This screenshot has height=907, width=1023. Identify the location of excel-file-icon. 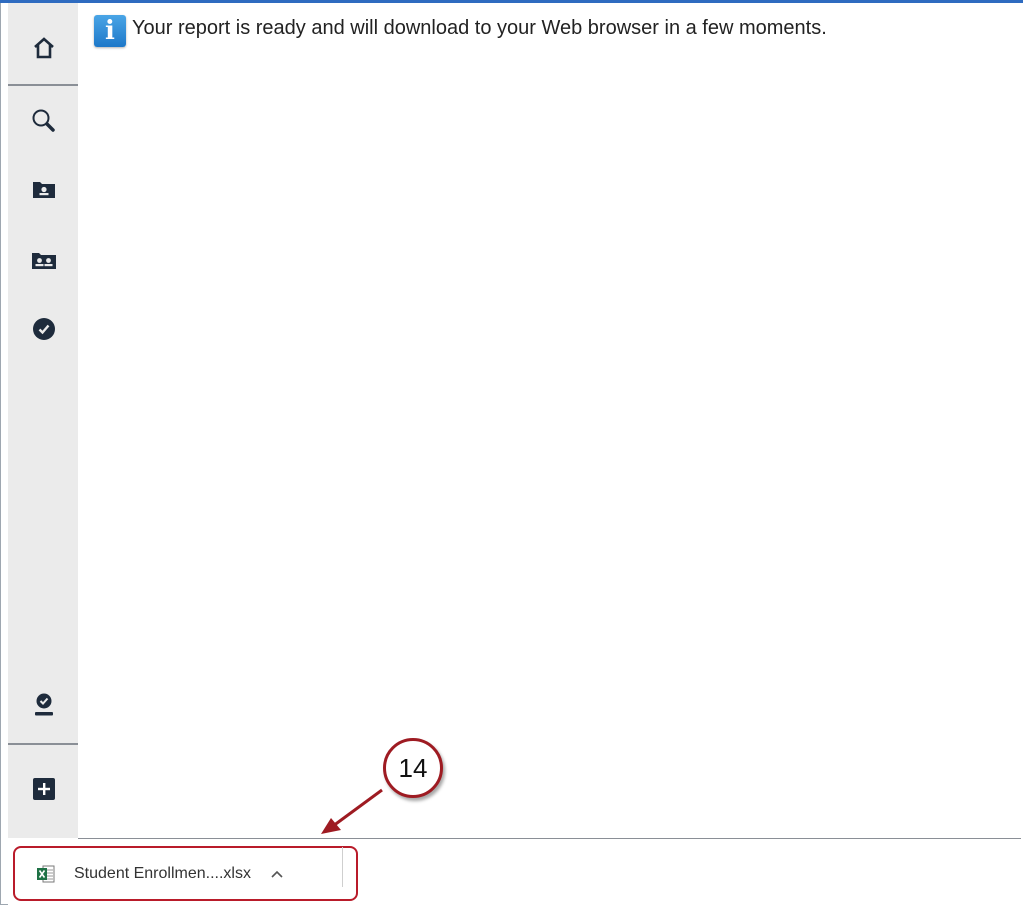
(46, 874).